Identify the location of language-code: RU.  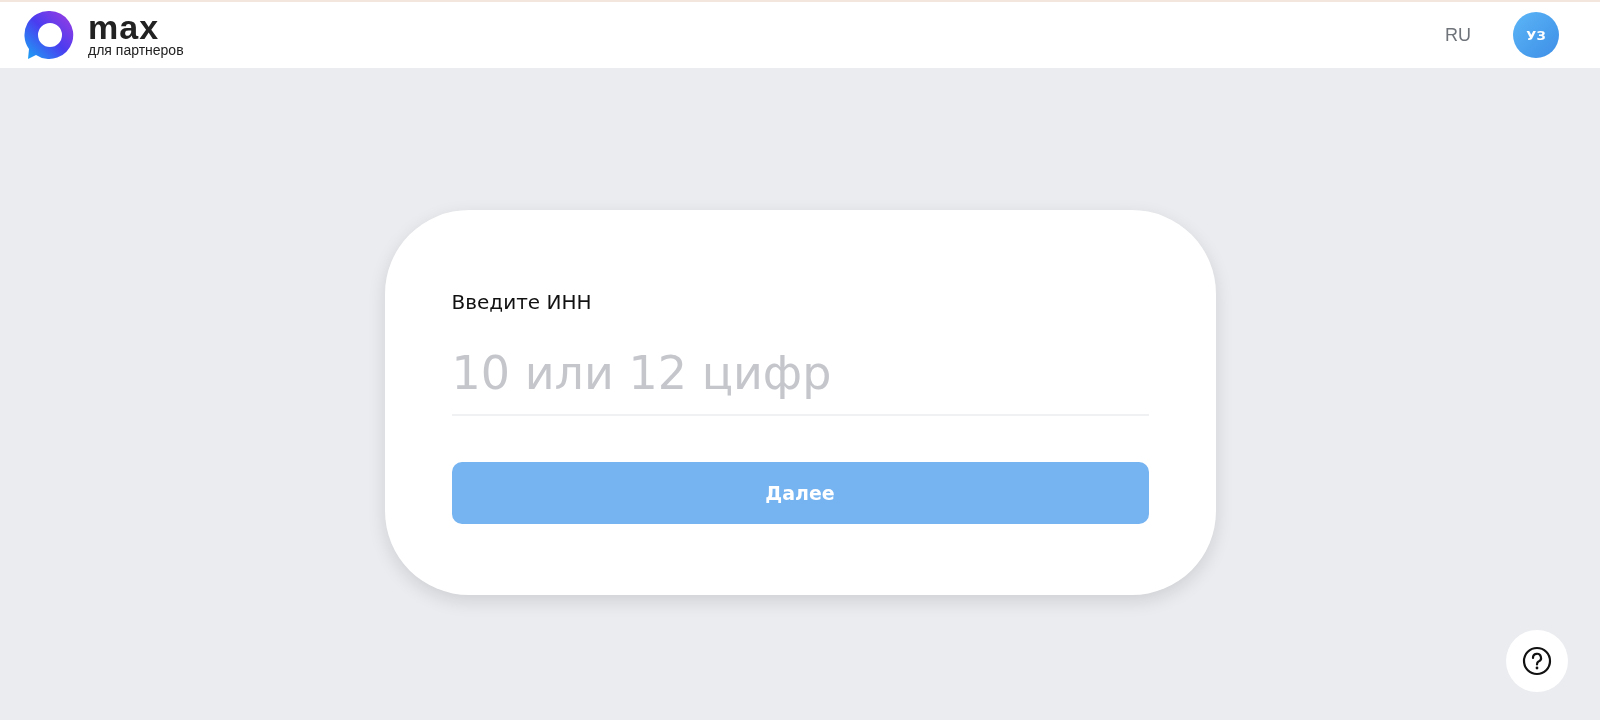
(1458, 35).